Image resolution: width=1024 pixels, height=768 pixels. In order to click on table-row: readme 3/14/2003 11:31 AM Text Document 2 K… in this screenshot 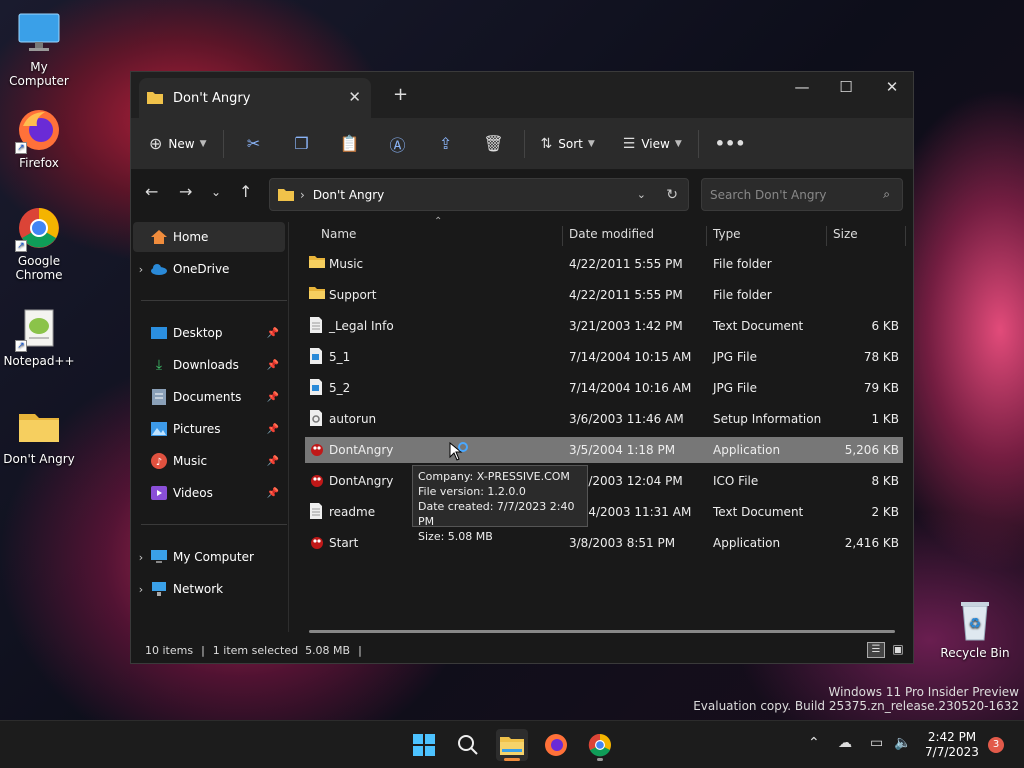, I will do `click(604, 512)`.